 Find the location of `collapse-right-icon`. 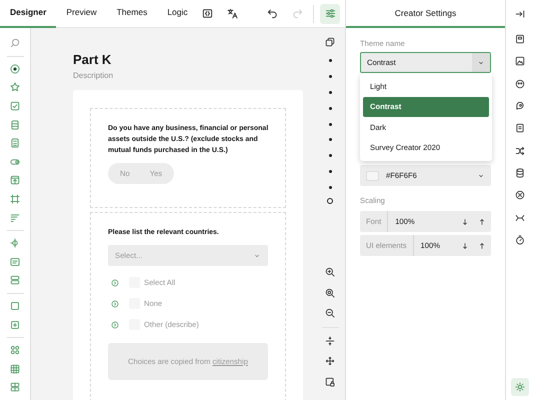

collapse-right-icon is located at coordinates (519, 14).